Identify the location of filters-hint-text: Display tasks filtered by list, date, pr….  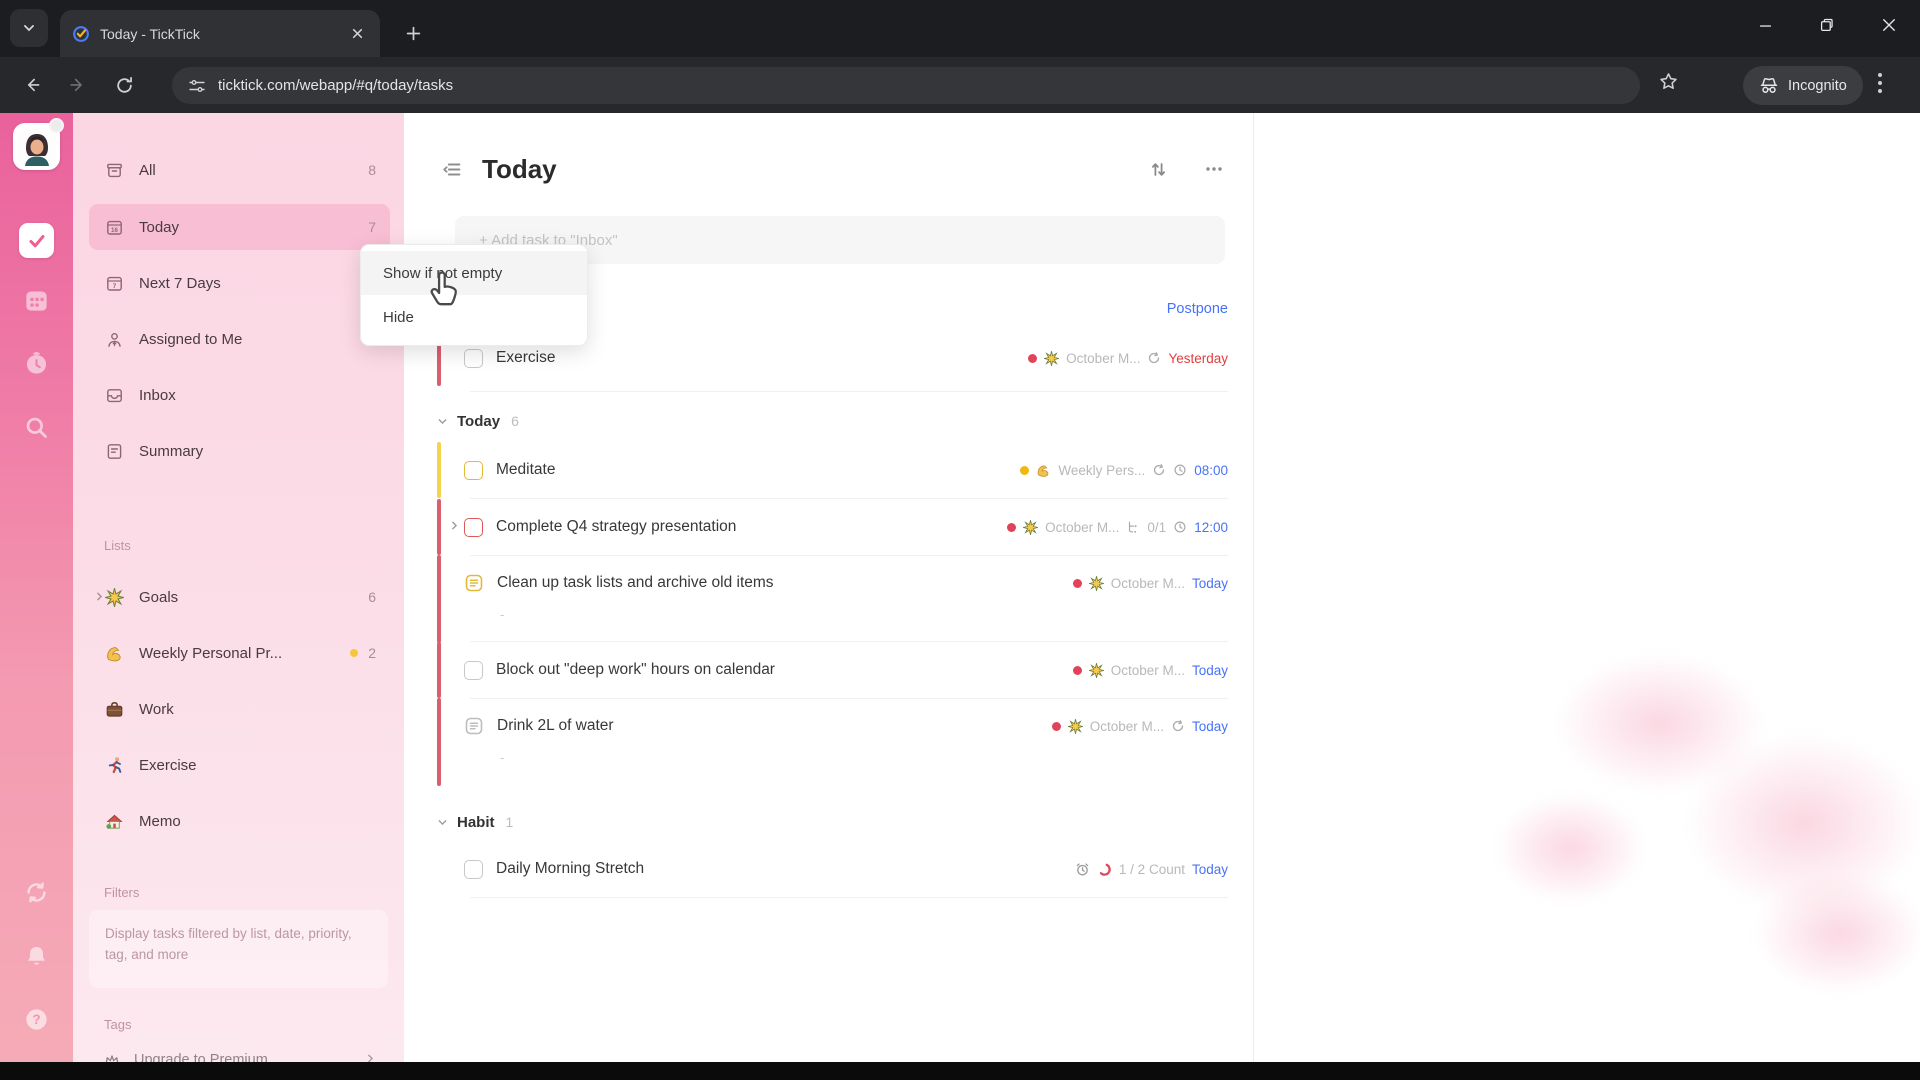
(228, 944).